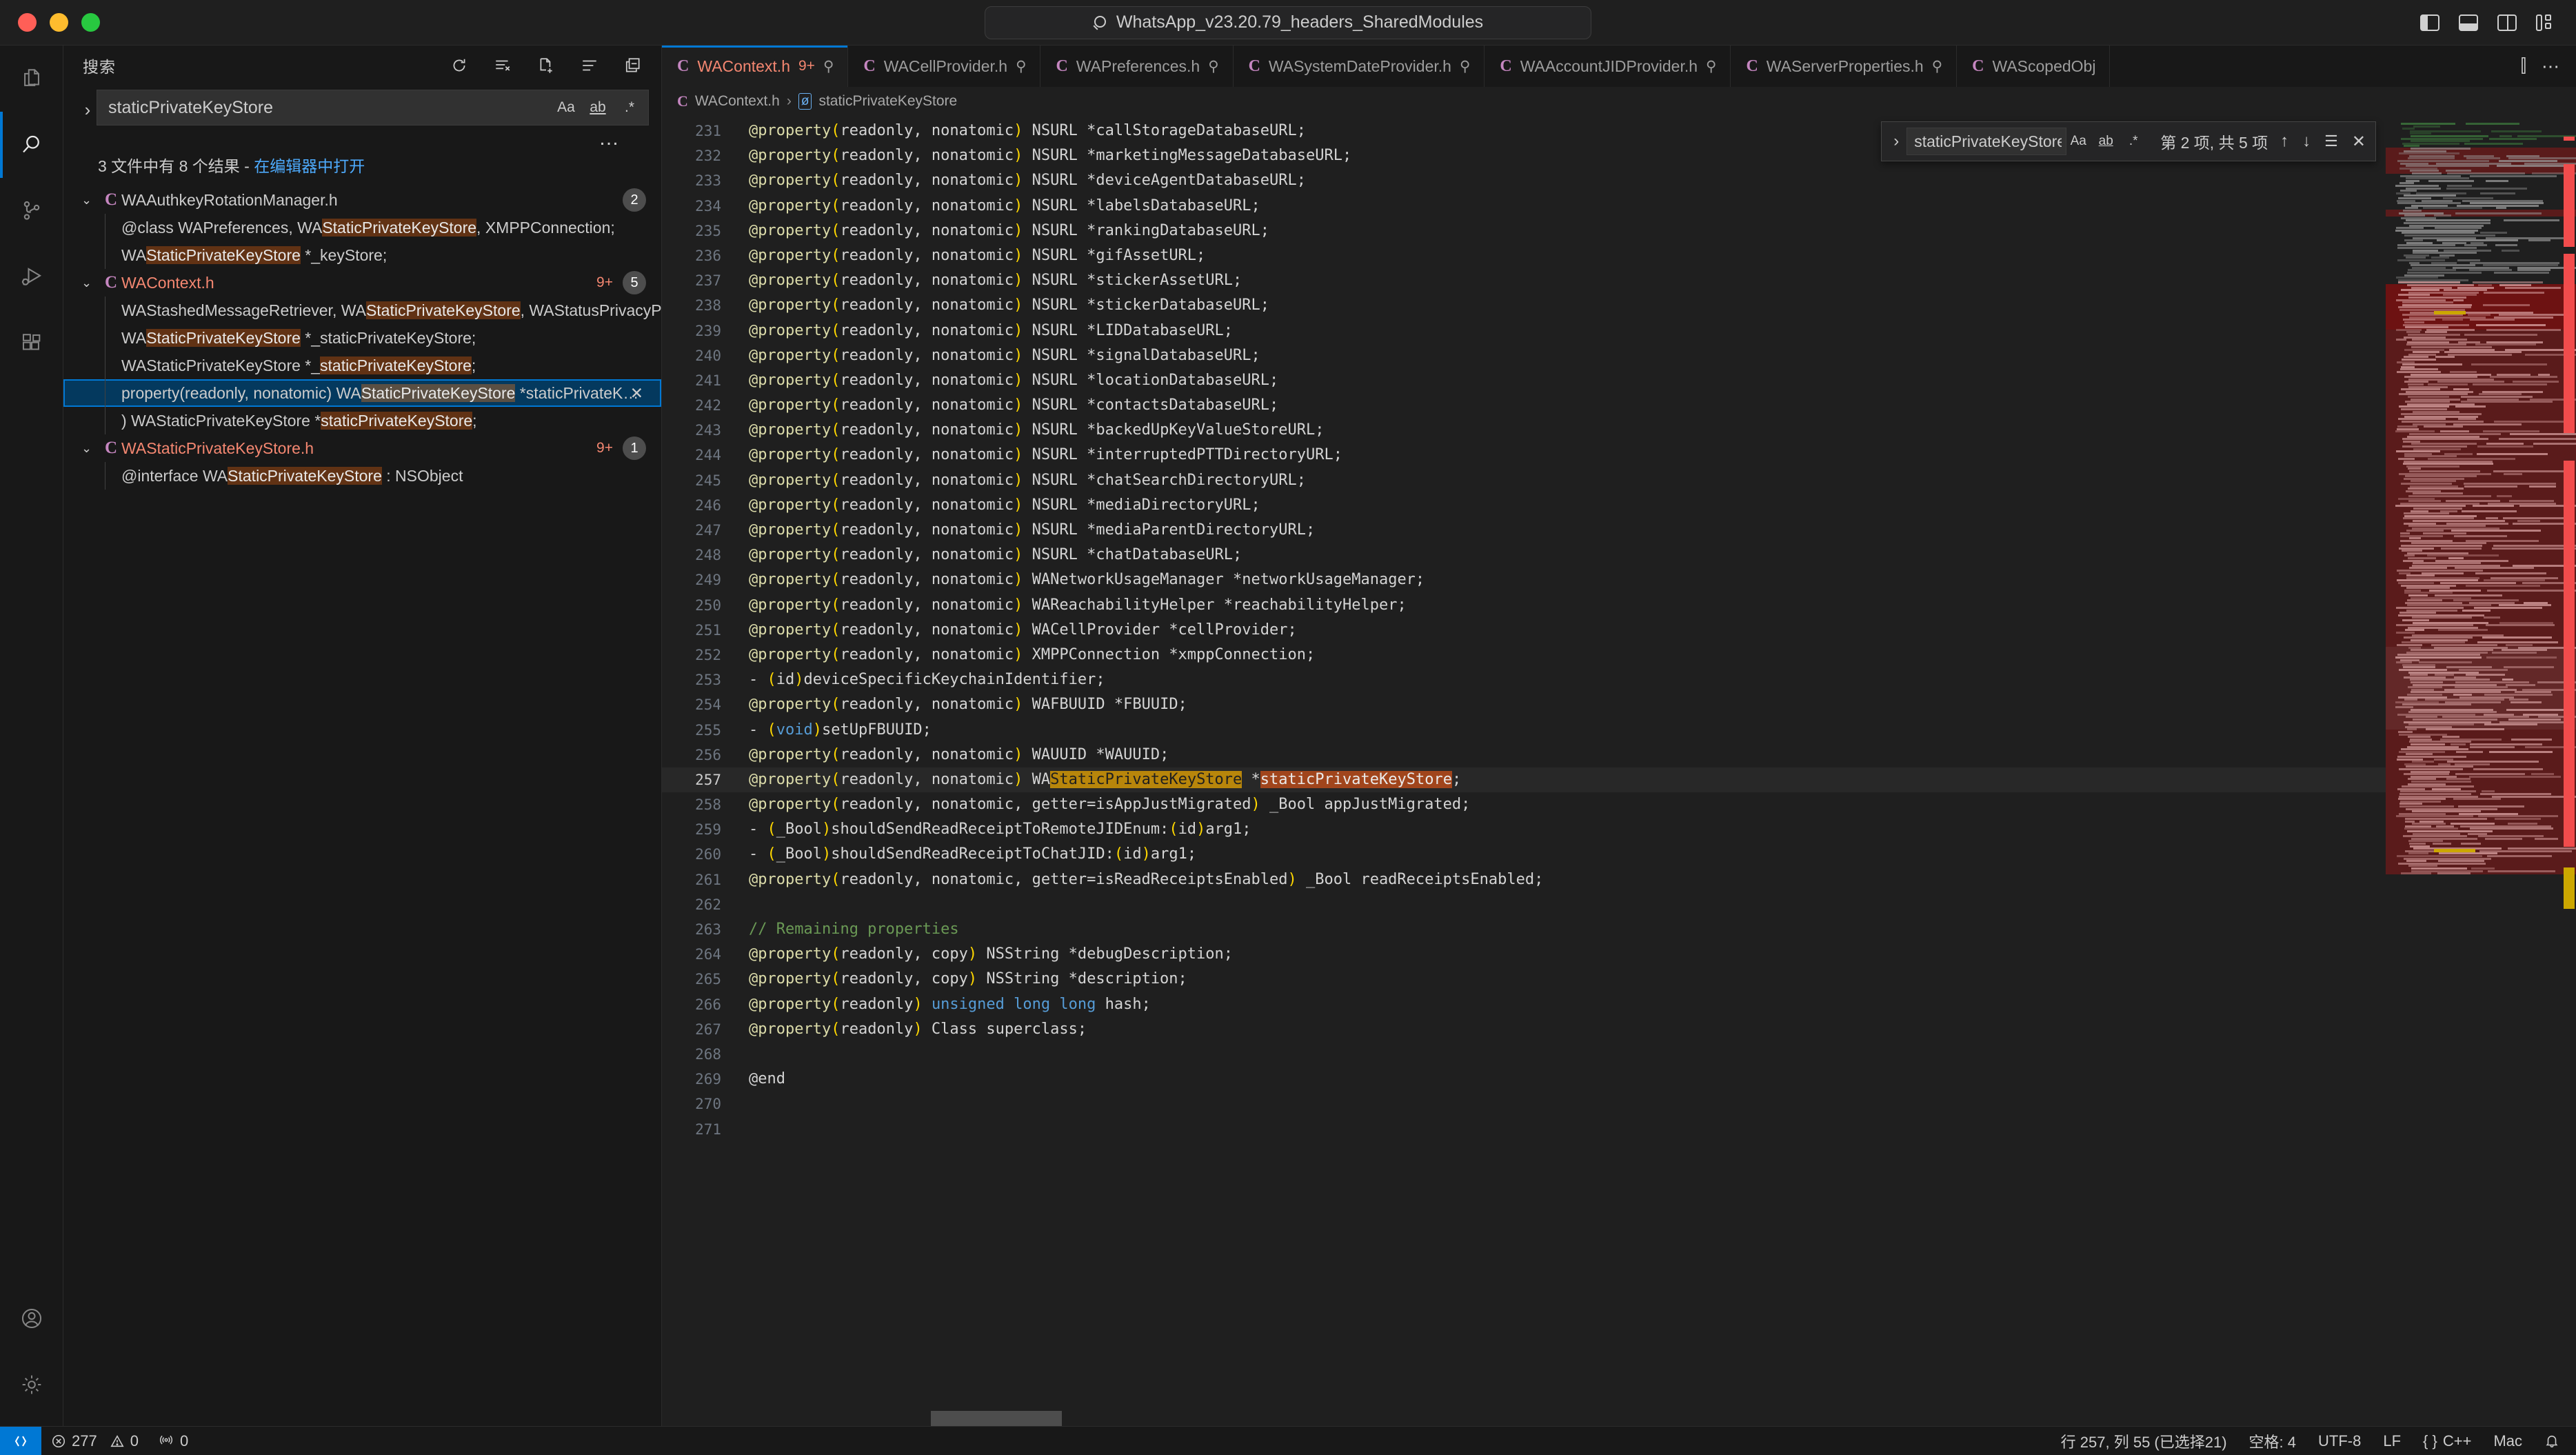 The height and width of the screenshot is (1455, 2576). I want to click on editor-tab: C WASystemDateProvider.h ⚲, so click(1359, 66).